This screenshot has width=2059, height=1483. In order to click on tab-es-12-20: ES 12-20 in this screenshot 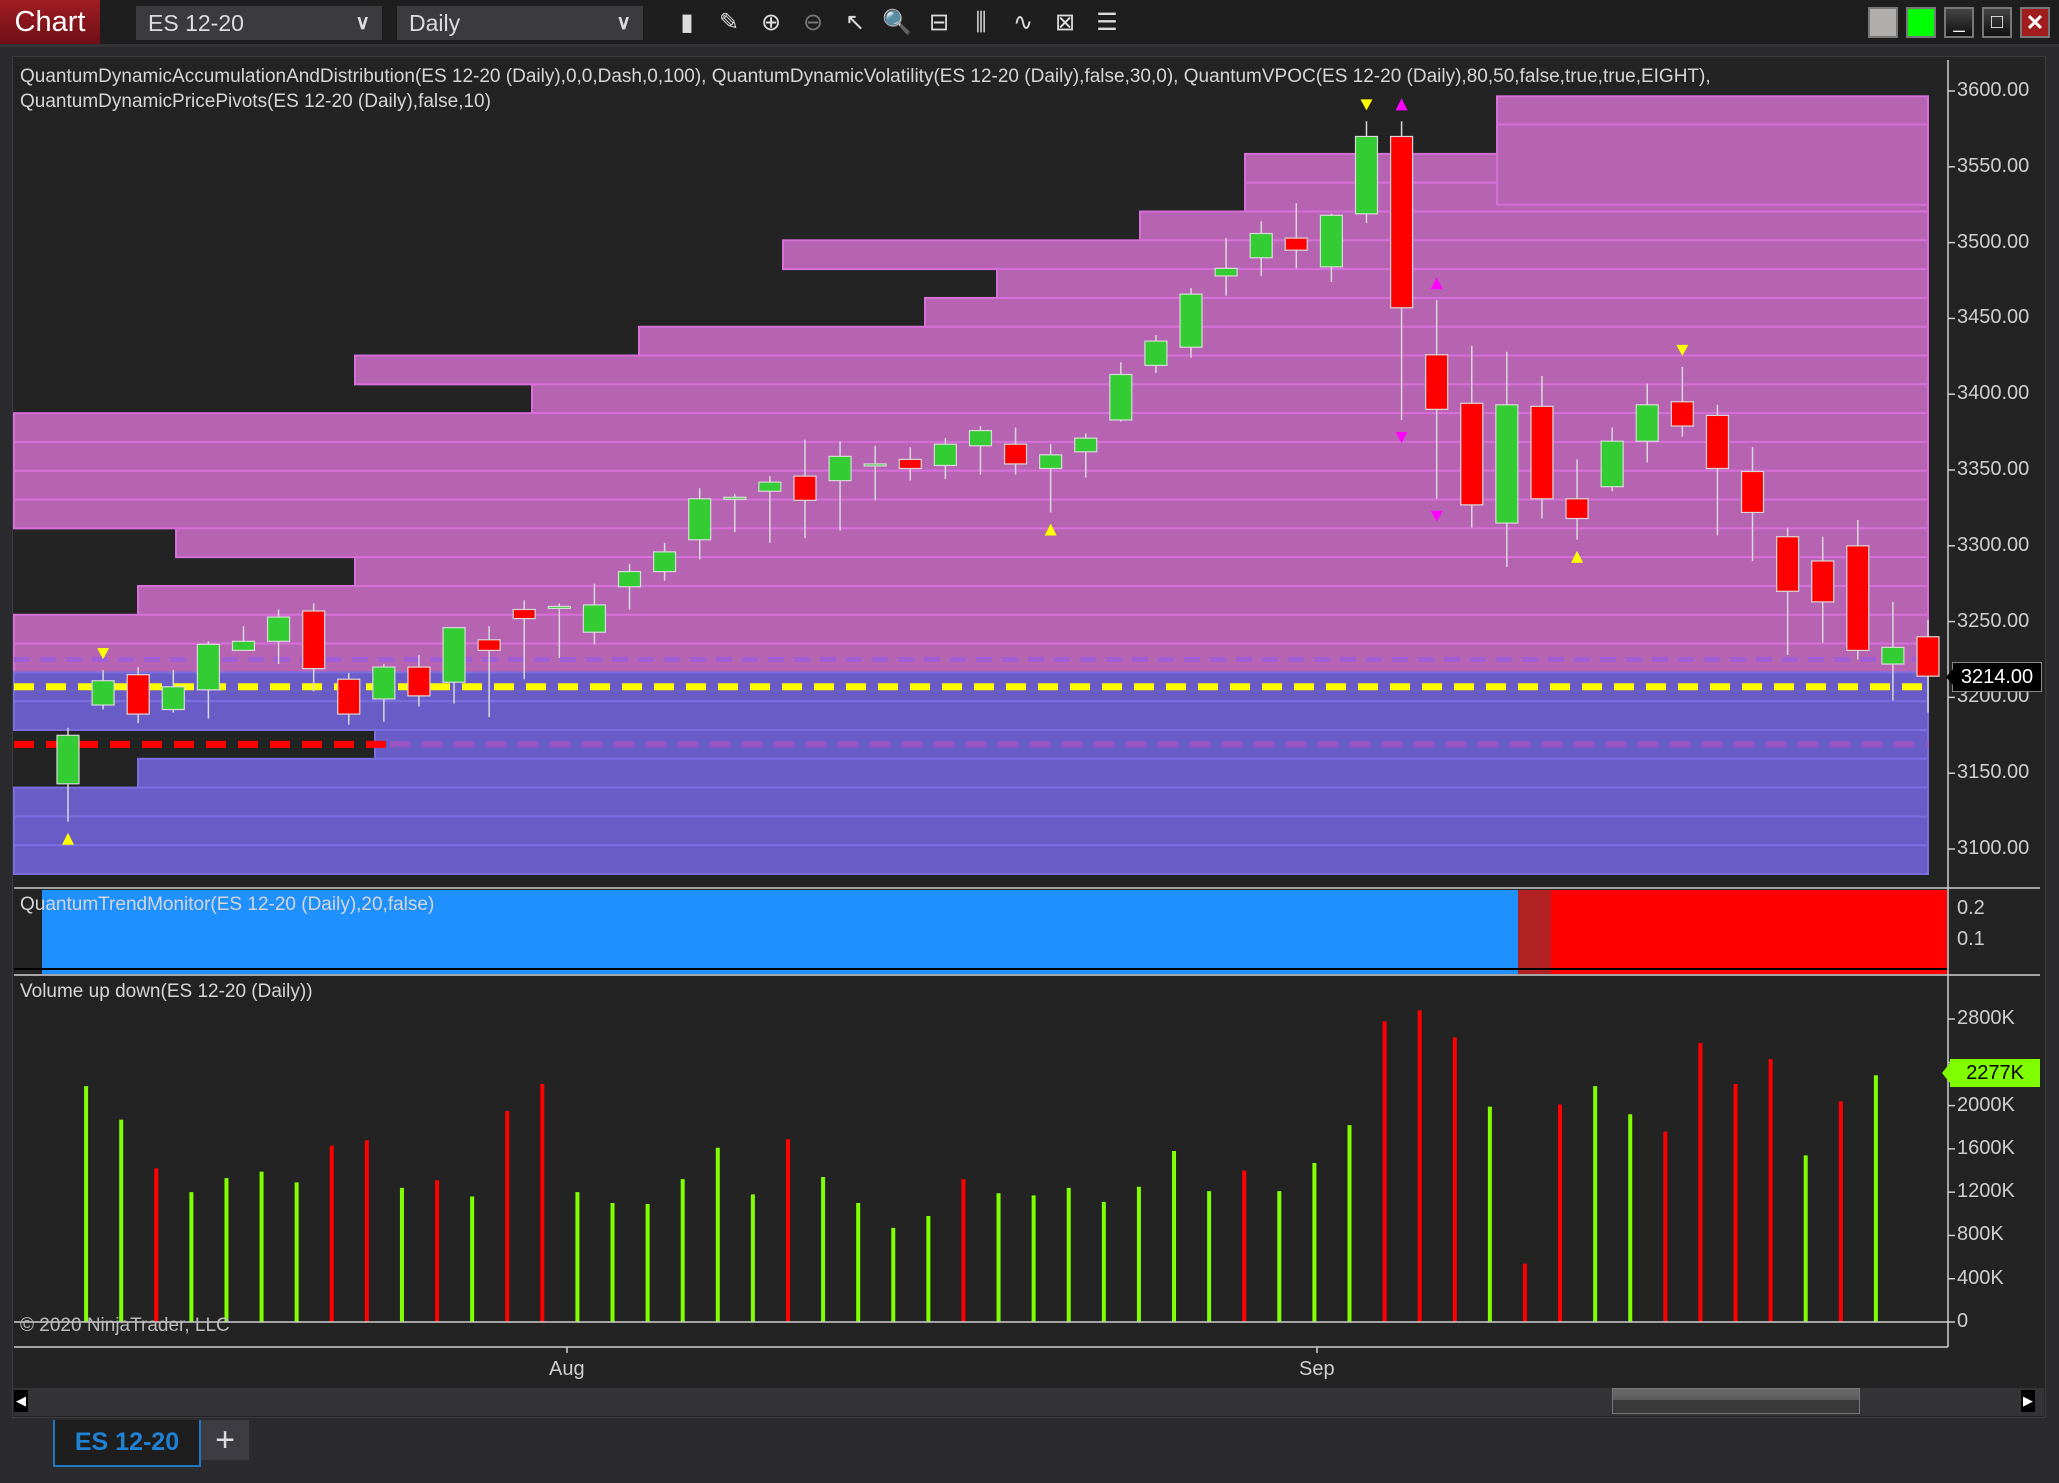, I will do `click(127, 1443)`.